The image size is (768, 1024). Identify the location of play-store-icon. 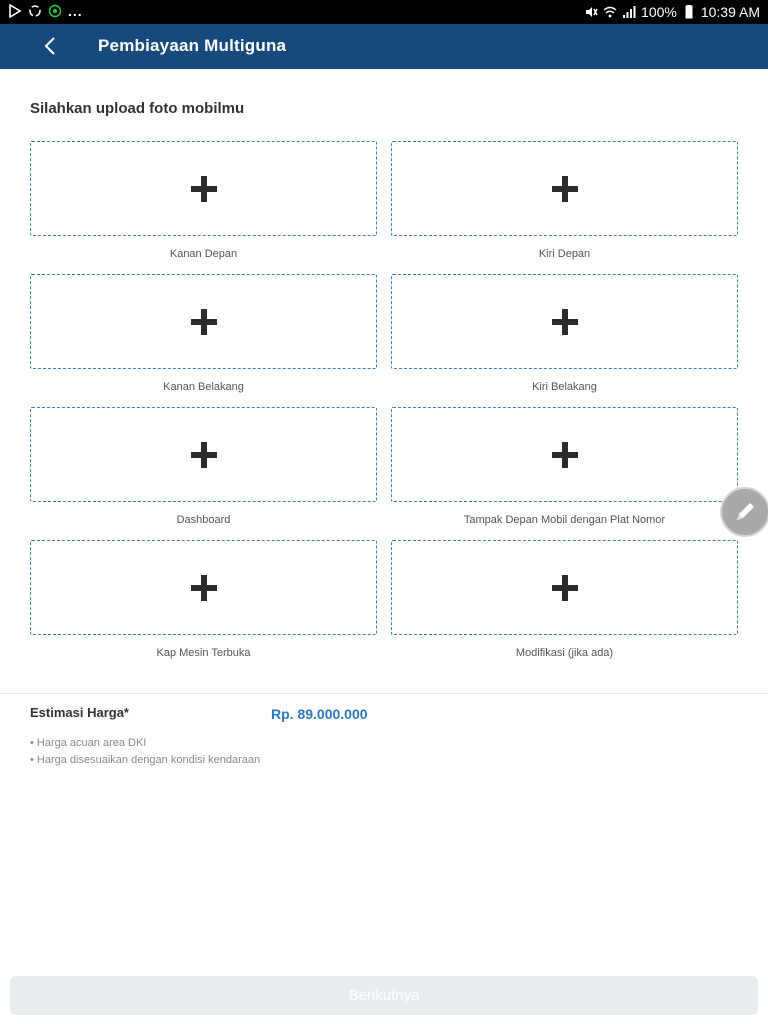
(15, 11).